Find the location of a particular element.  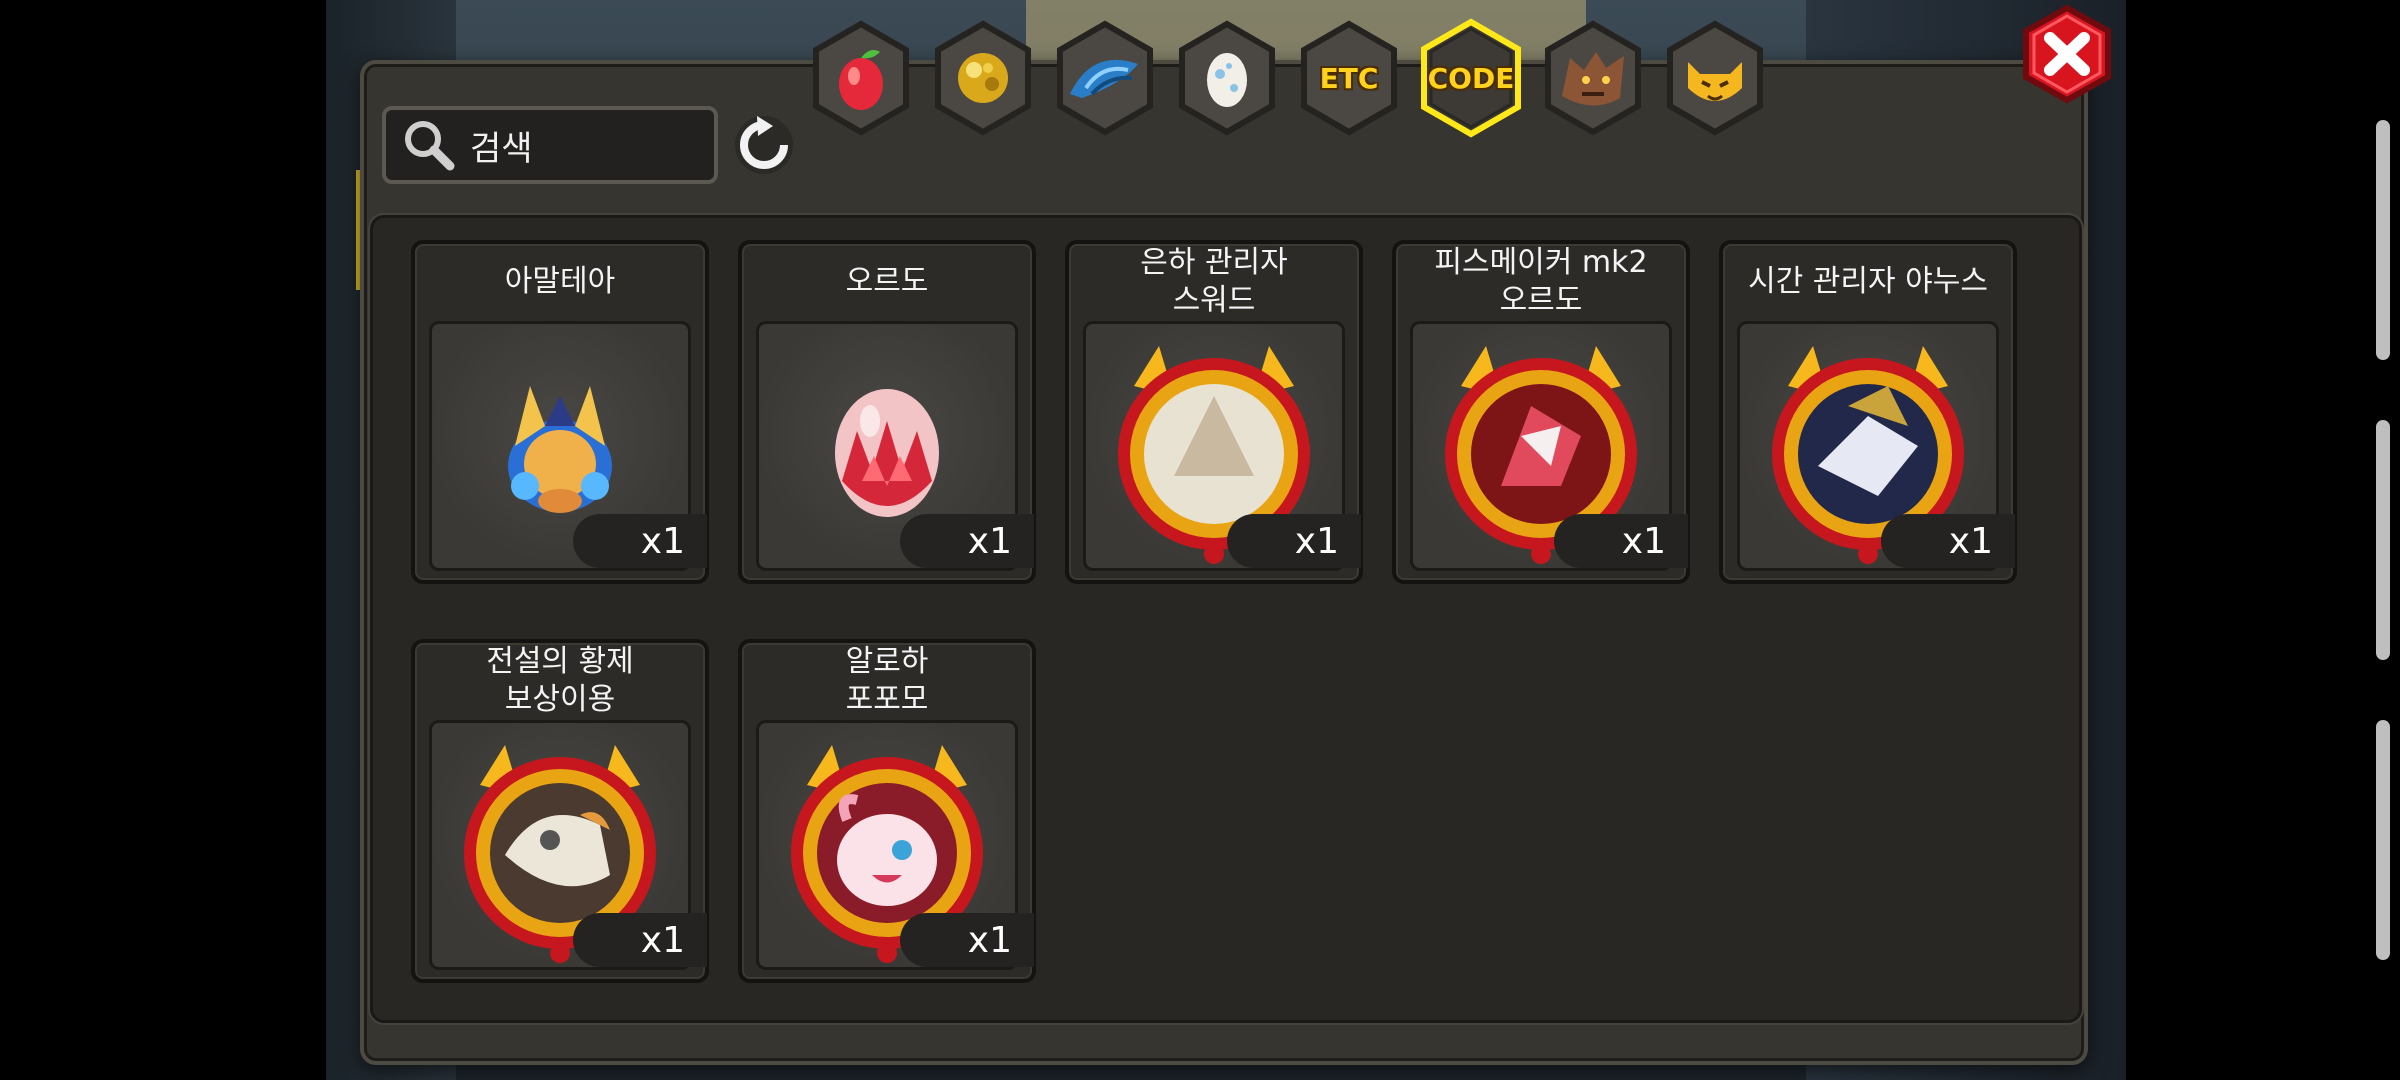

tab-beast is located at coordinates (1593, 78).